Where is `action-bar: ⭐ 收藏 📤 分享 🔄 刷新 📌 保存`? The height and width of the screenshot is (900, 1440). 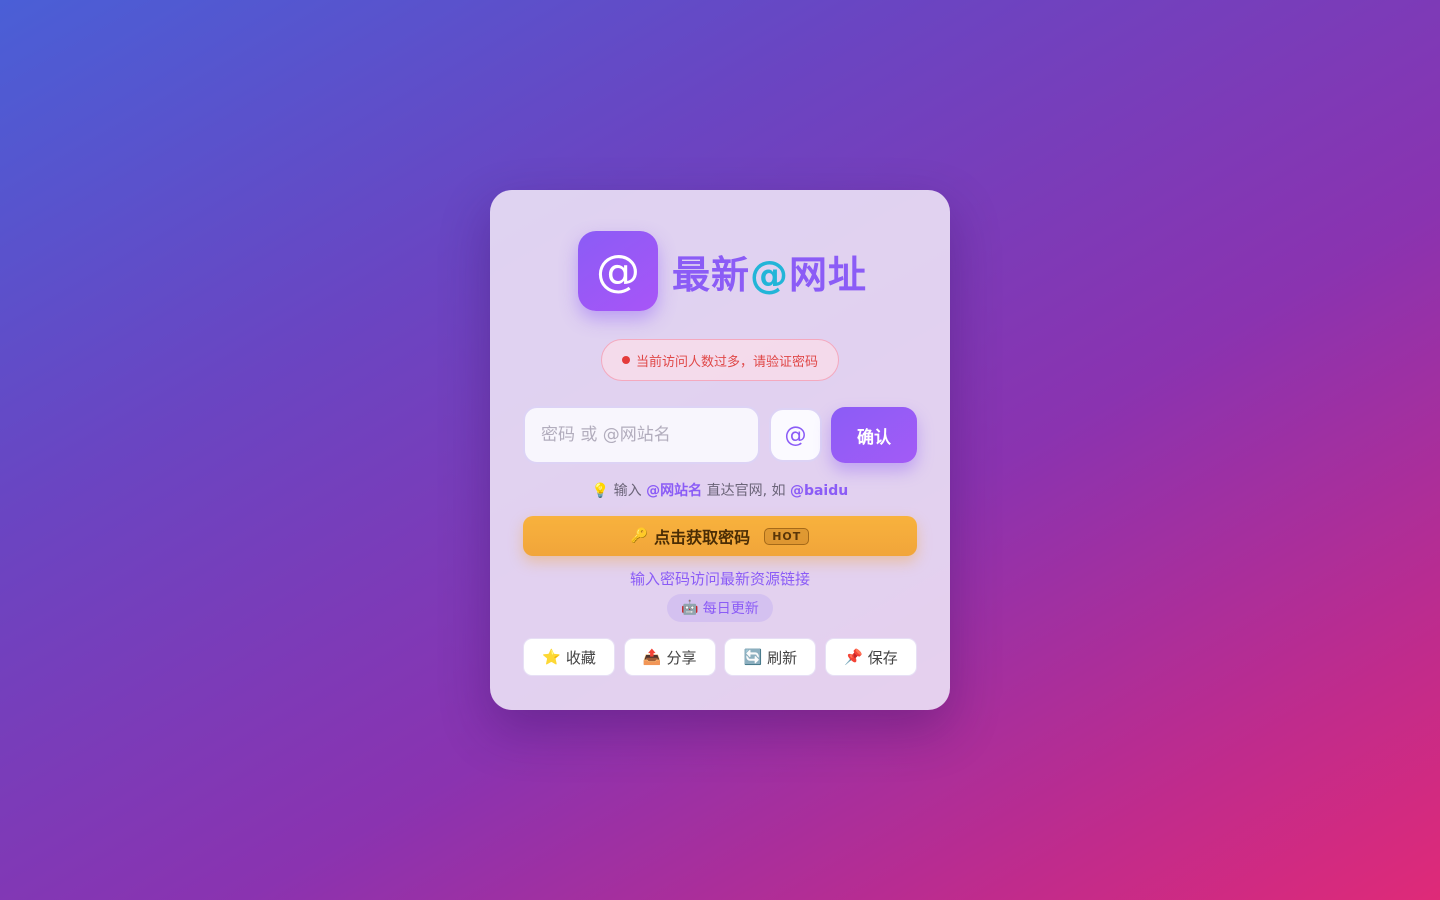
action-bar: ⭐ 收藏 📤 分享 🔄 刷新 📌 保存 is located at coordinates (720, 657).